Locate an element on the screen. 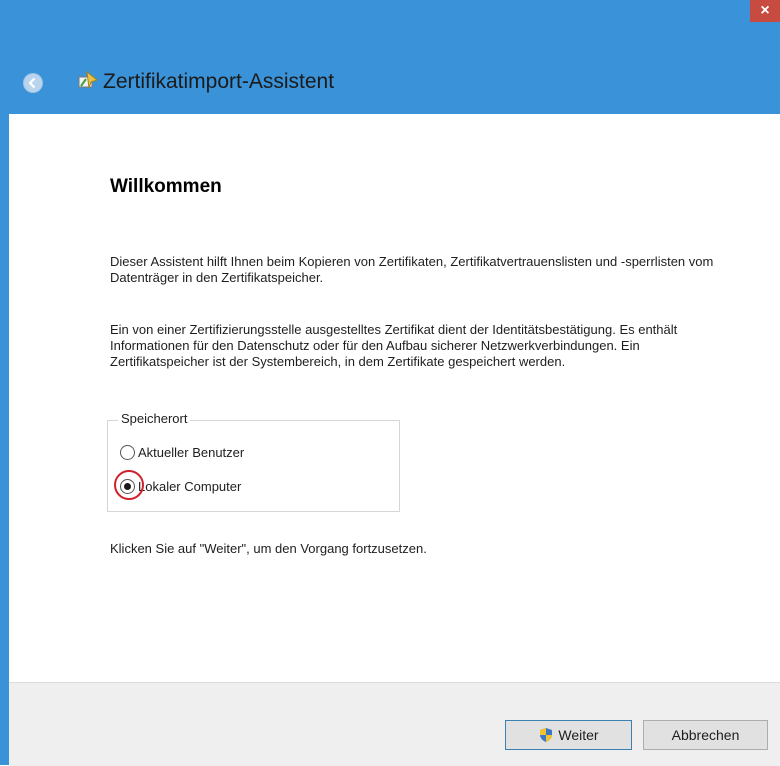  radio-current-user: Aktueller Benutzer is located at coordinates (182, 452).